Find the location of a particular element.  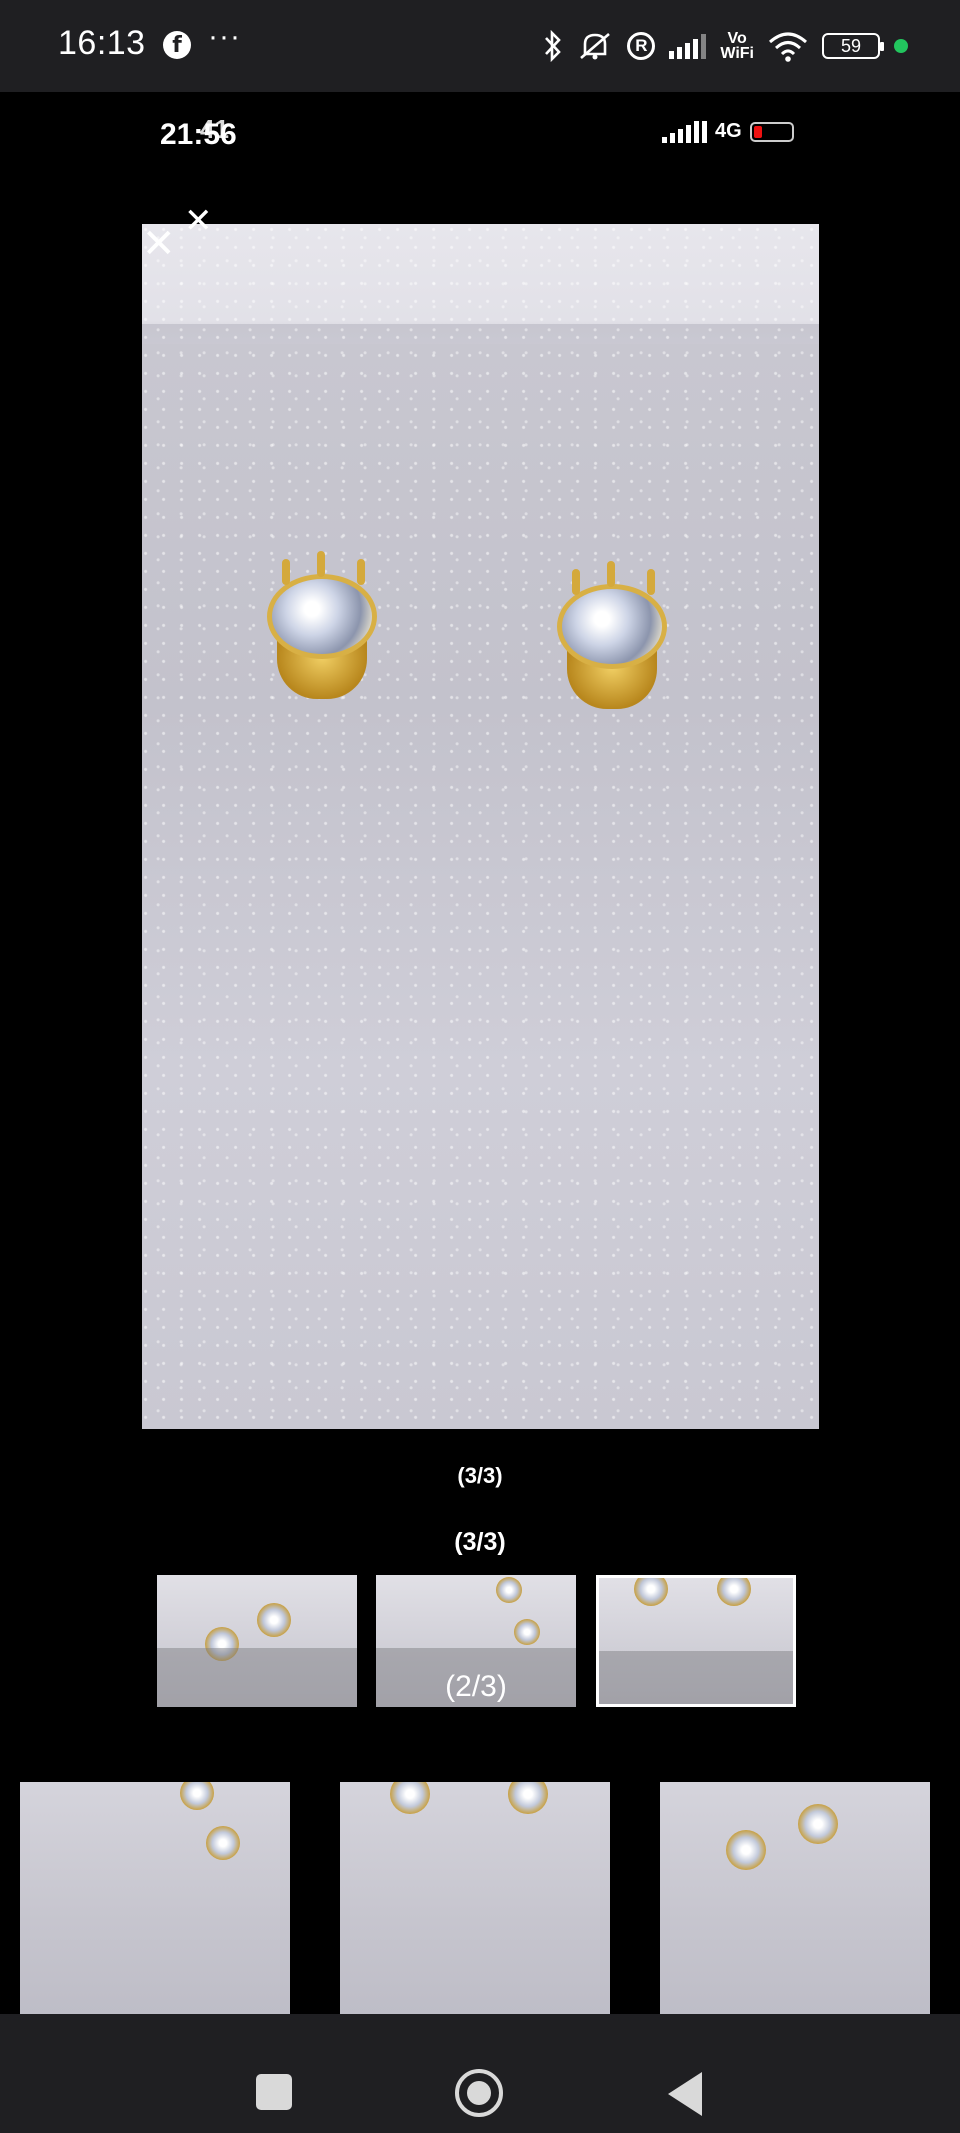

image-counter: (3/3) is located at coordinates (480, 1475).